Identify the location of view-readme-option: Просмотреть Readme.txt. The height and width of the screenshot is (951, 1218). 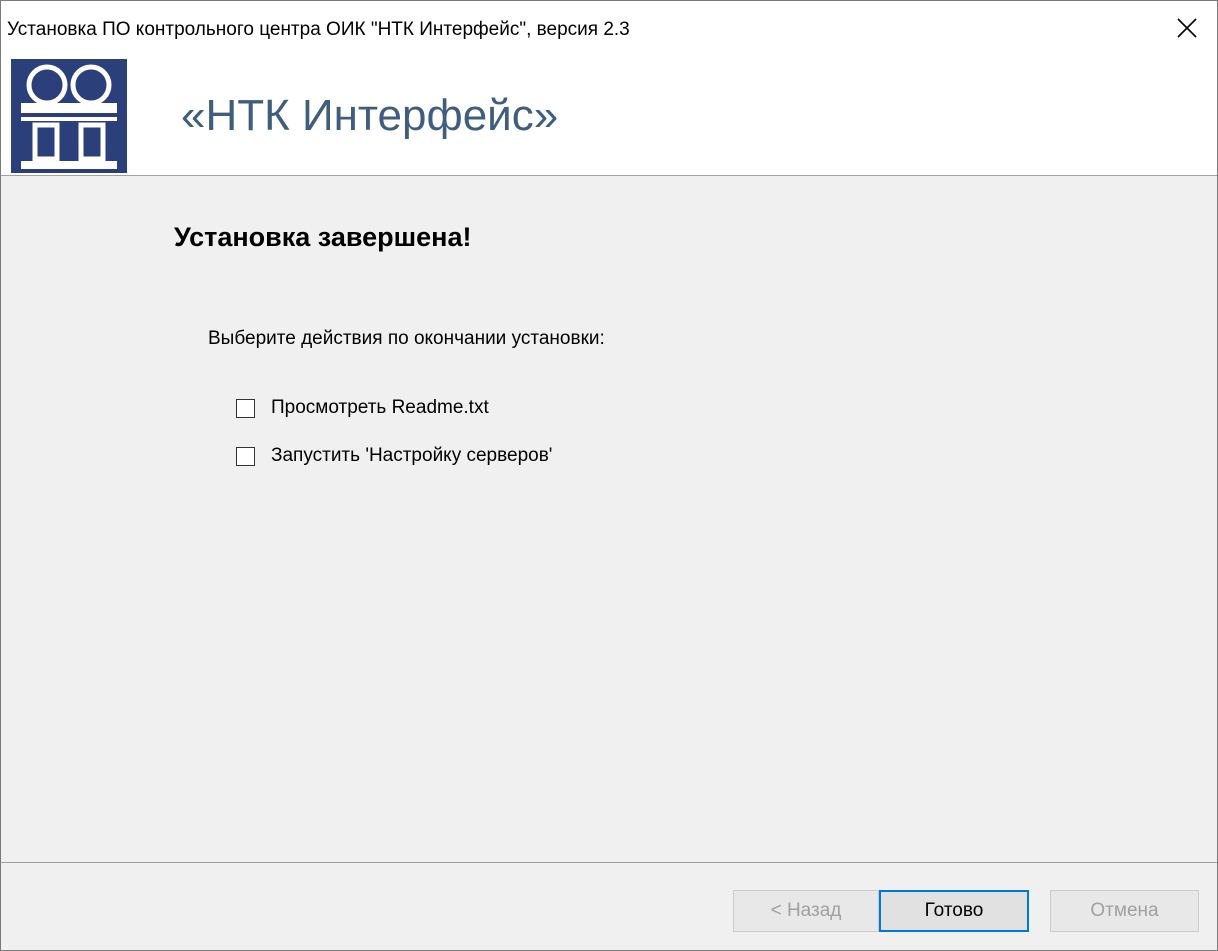
(362, 408).